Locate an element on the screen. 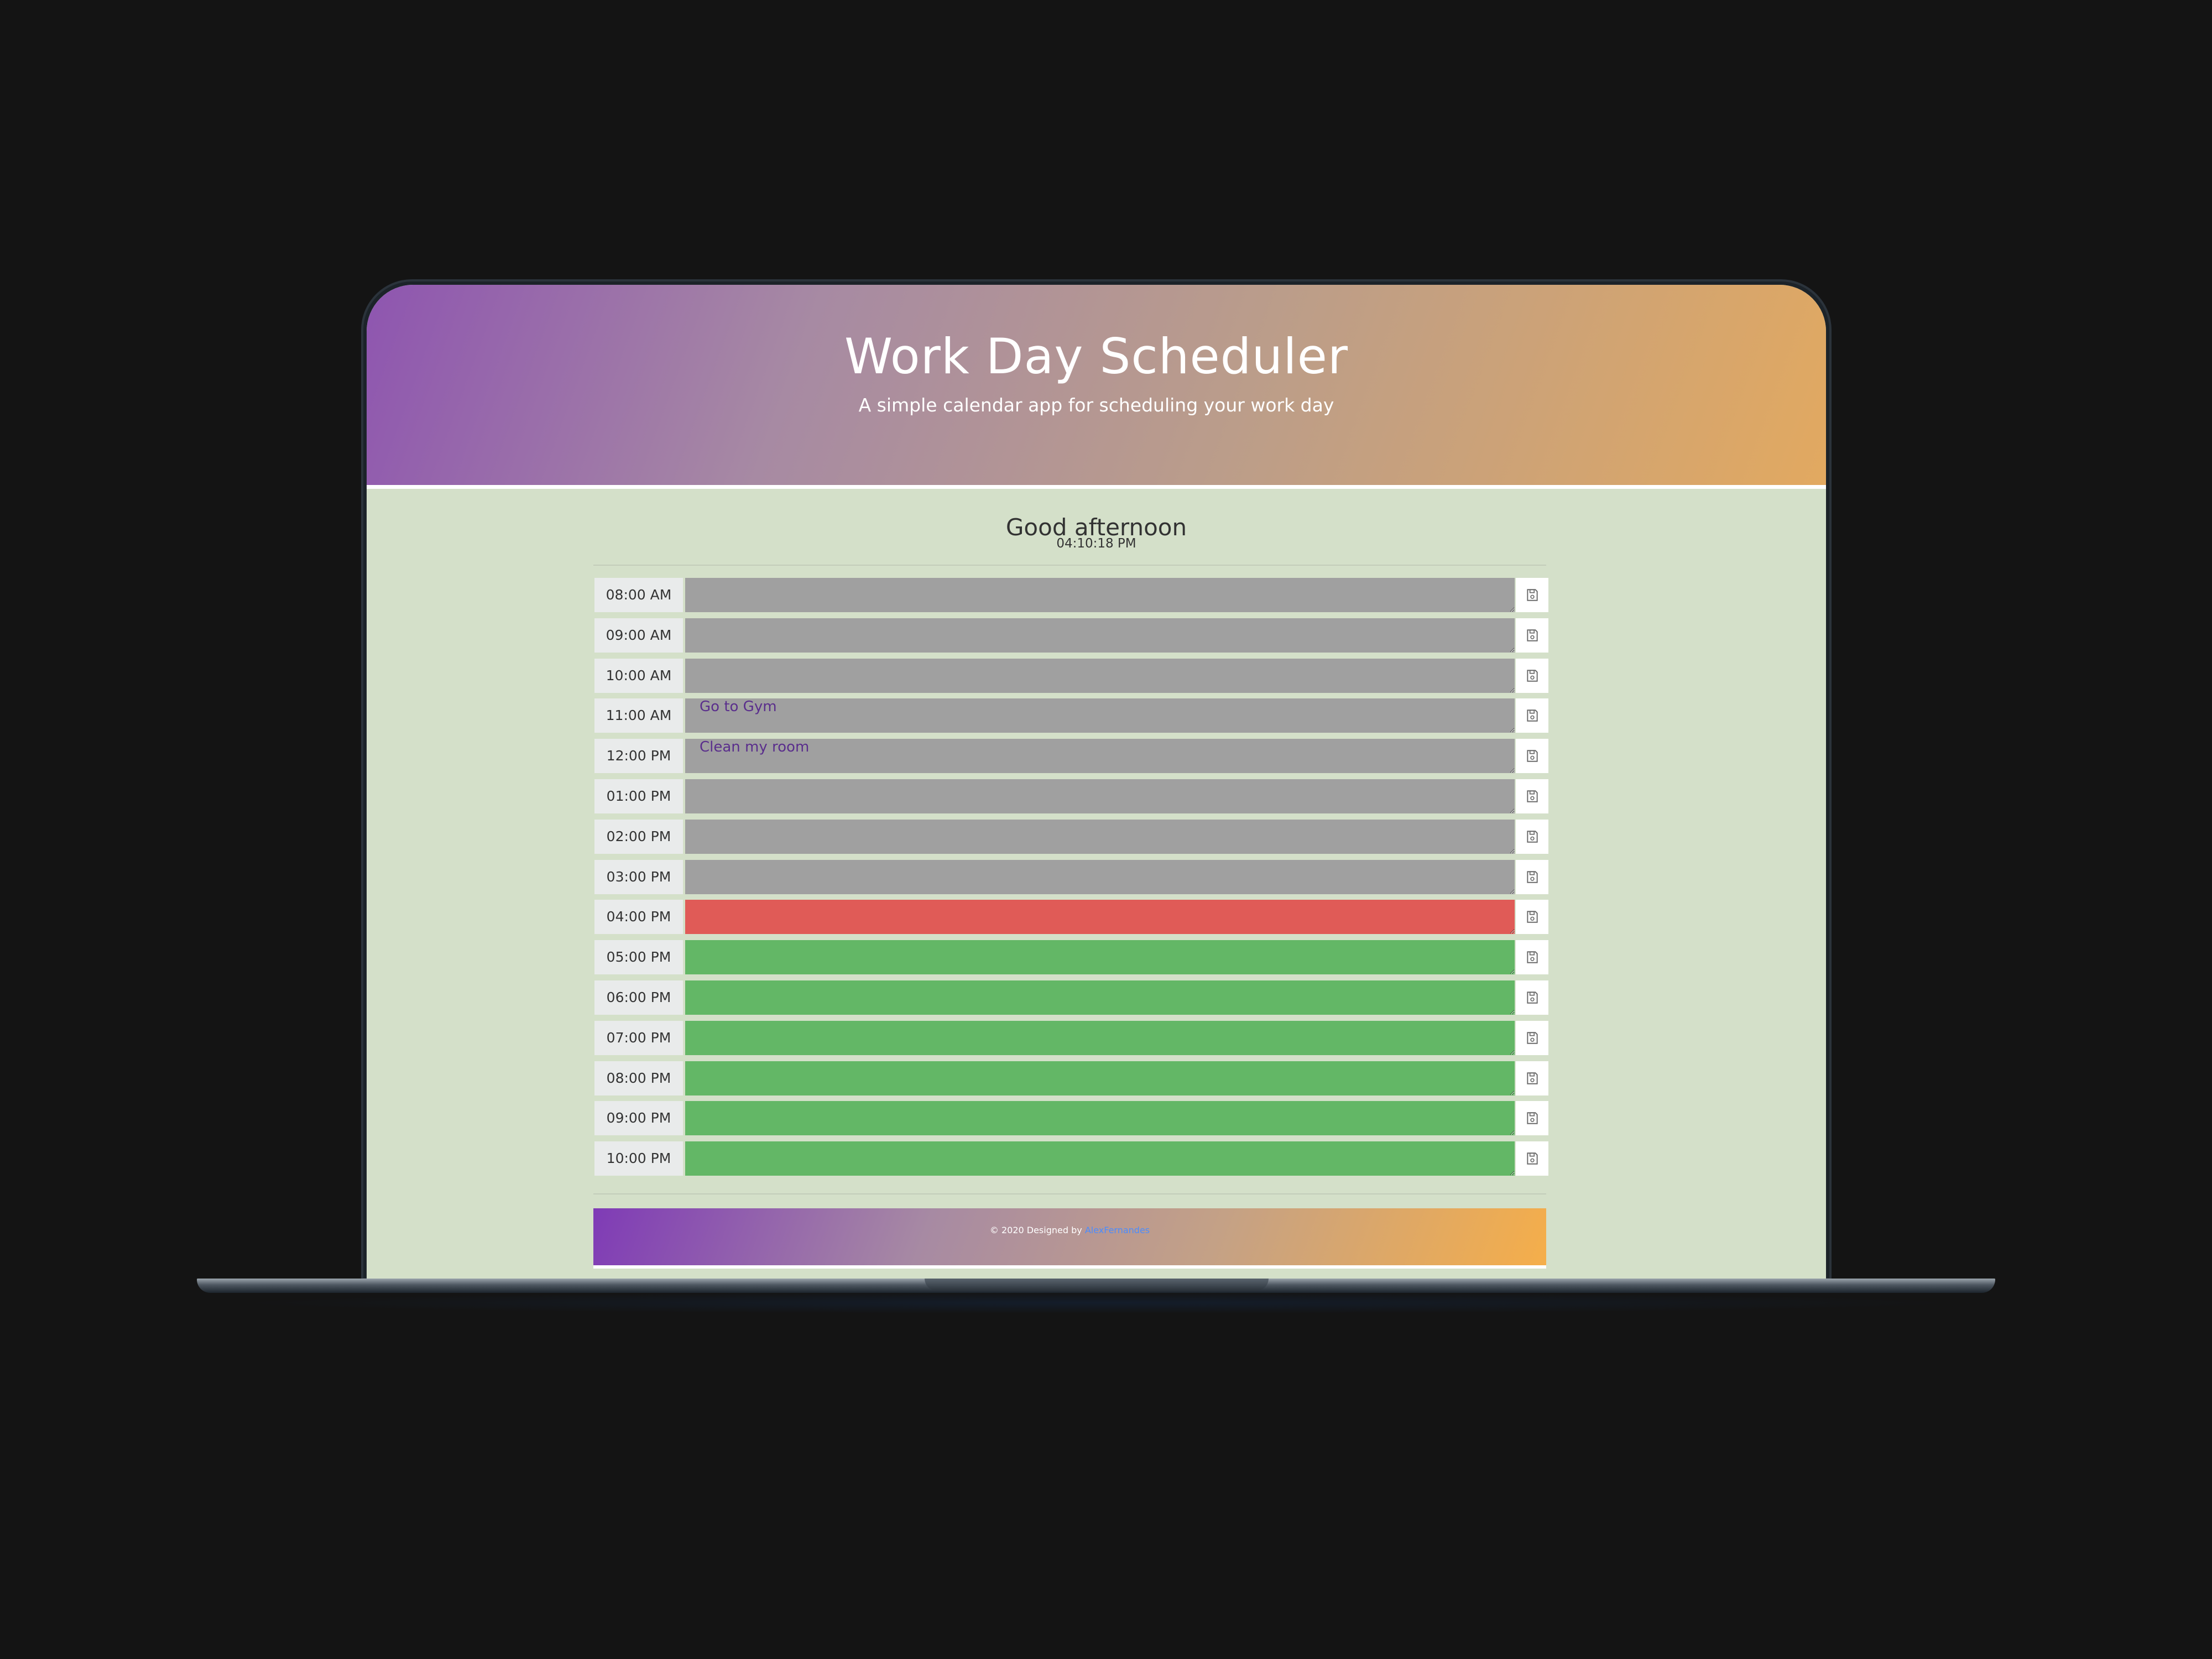 The image size is (2212, 1659). time-block-row: 05:00 PM is located at coordinates (1071, 958).